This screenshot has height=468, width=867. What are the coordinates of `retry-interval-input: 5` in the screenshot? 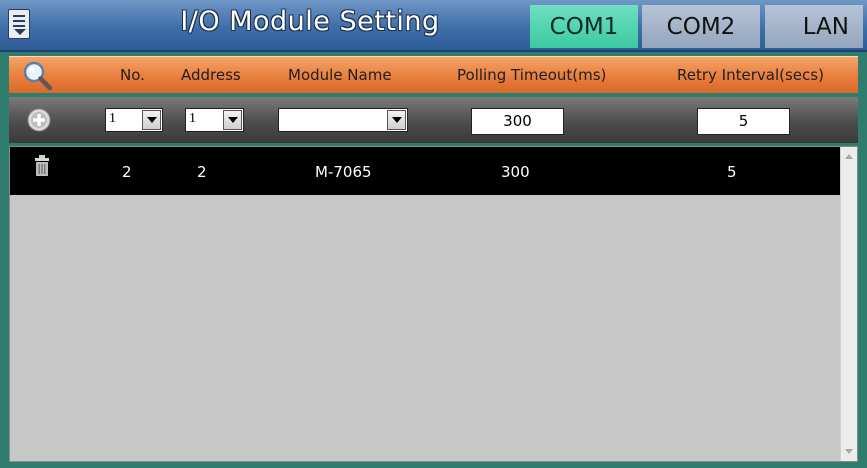 It's located at (743, 121).